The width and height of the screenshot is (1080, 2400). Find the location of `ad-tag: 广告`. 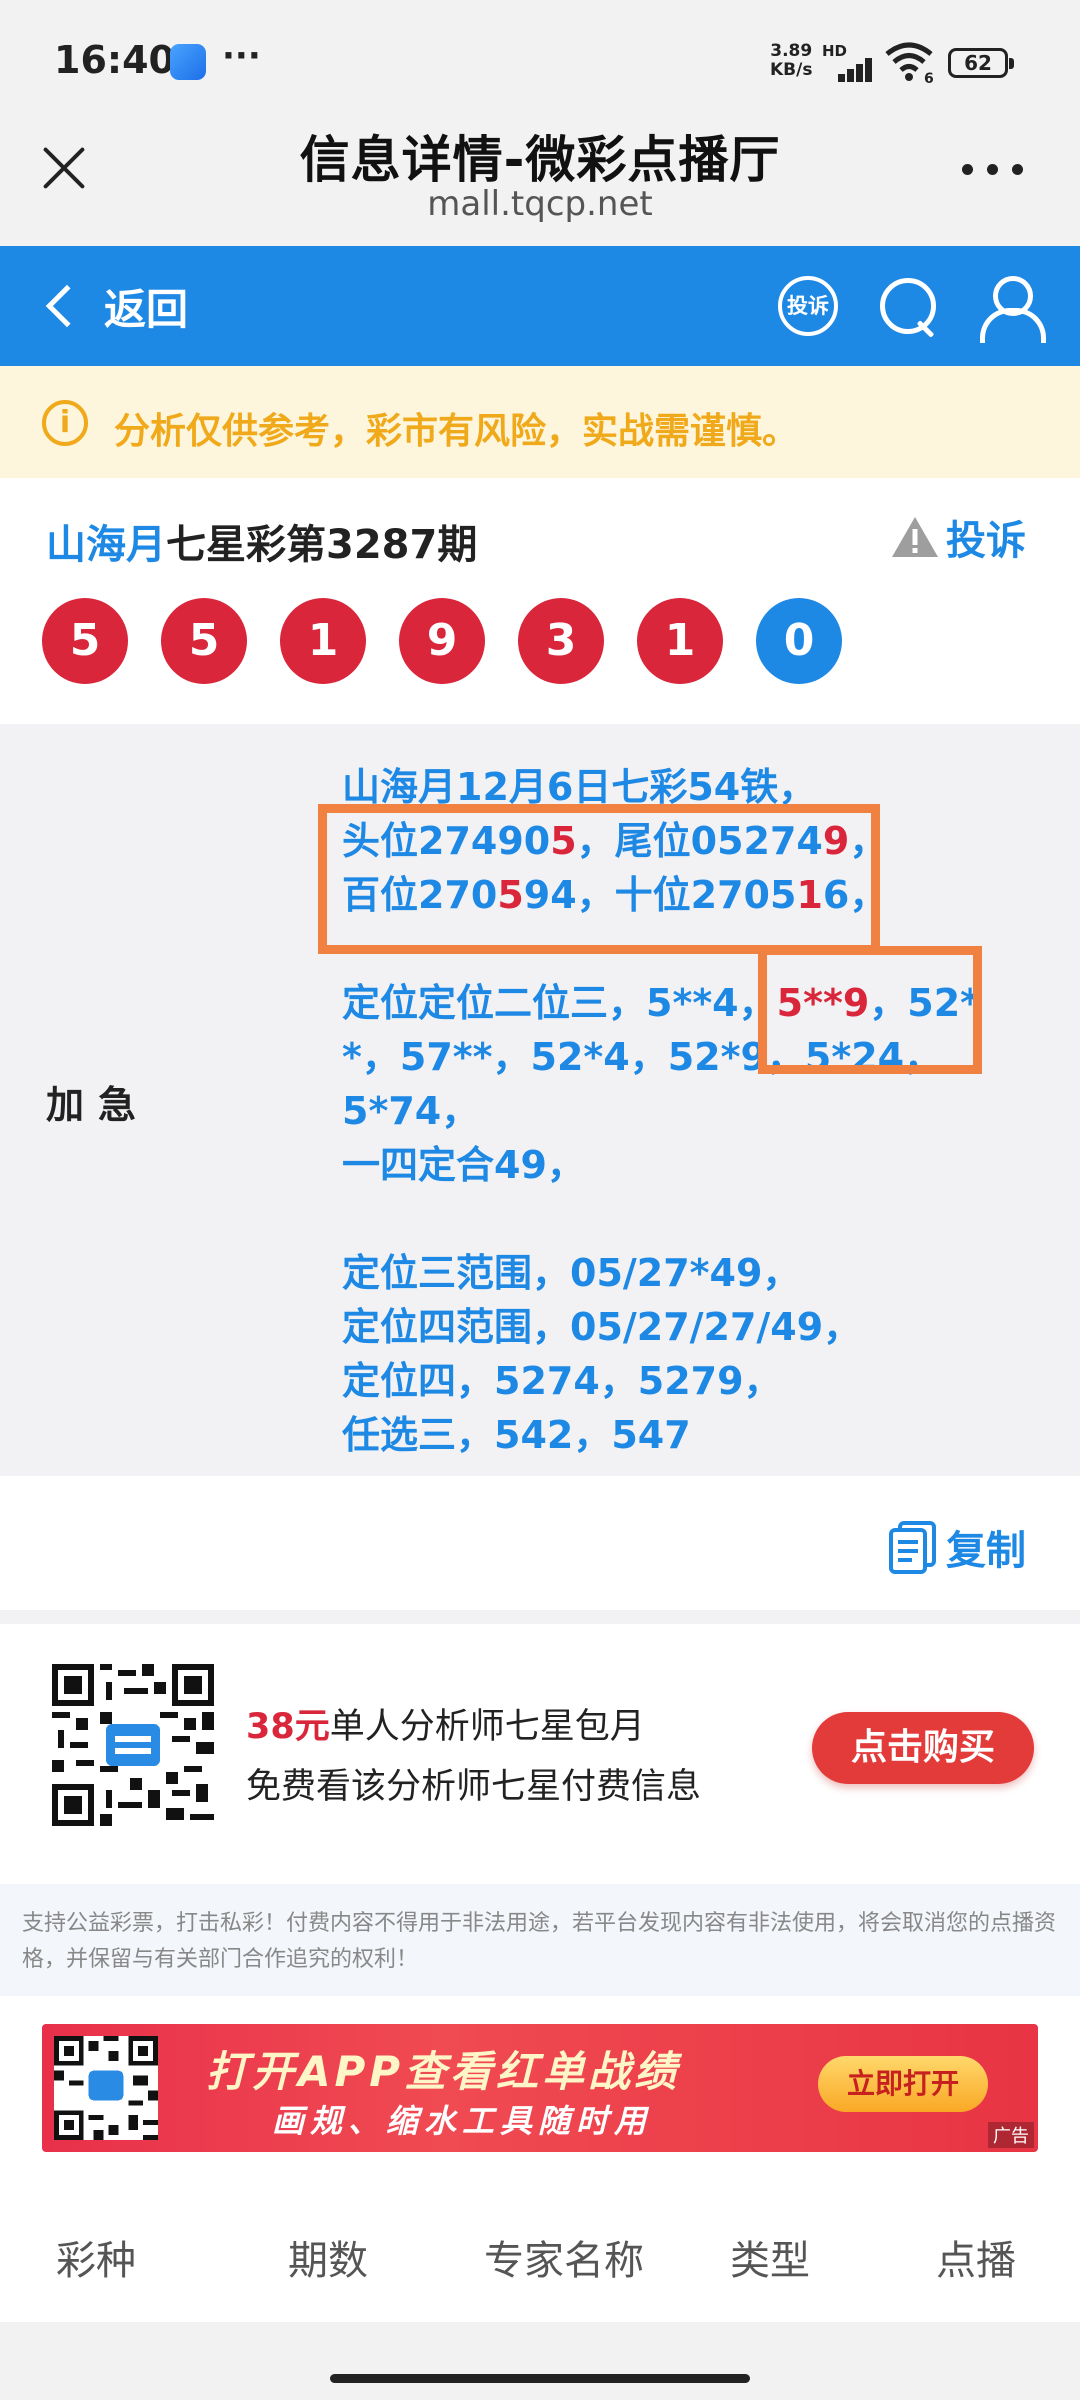

ad-tag: 广告 is located at coordinates (1011, 2135).